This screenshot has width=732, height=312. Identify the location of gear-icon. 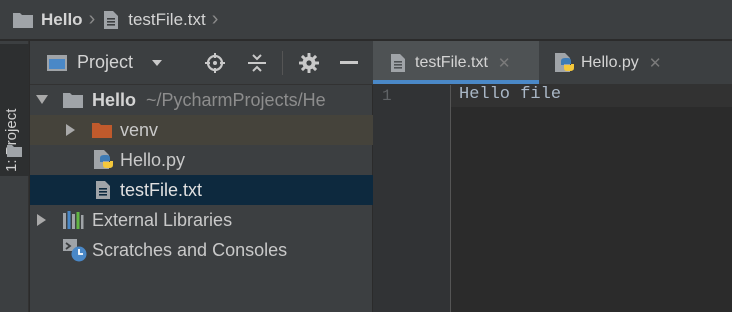
(309, 63).